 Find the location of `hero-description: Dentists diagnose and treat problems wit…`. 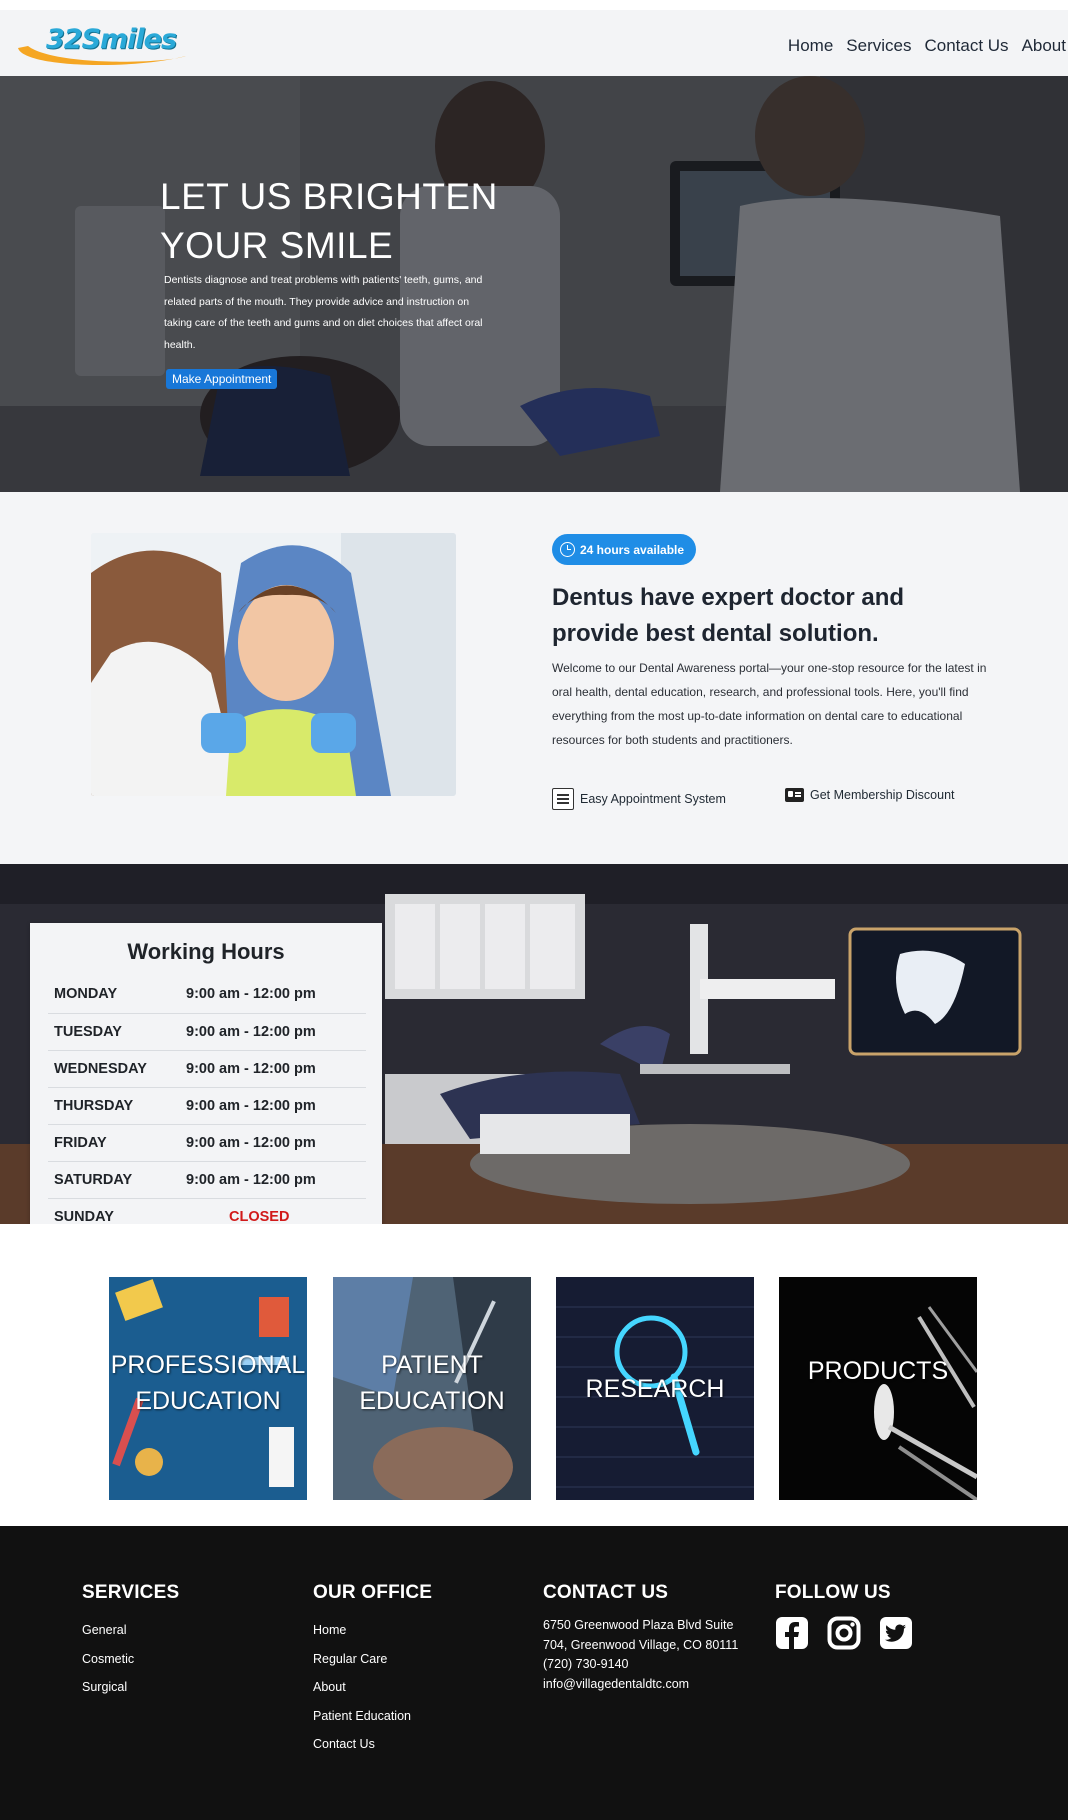

hero-description: Dentists diagnose and treat problems wit… is located at coordinates (323, 312).